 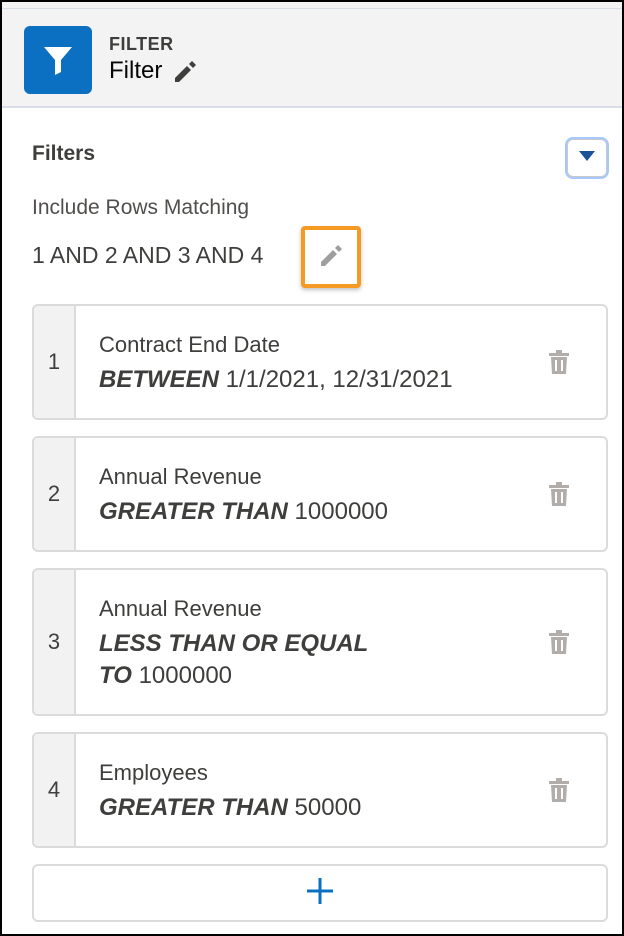 What do you see at coordinates (559, 642) in the screenshot?
I see `delete-filter-3-trash-icon` at bounding box center [559, 642].